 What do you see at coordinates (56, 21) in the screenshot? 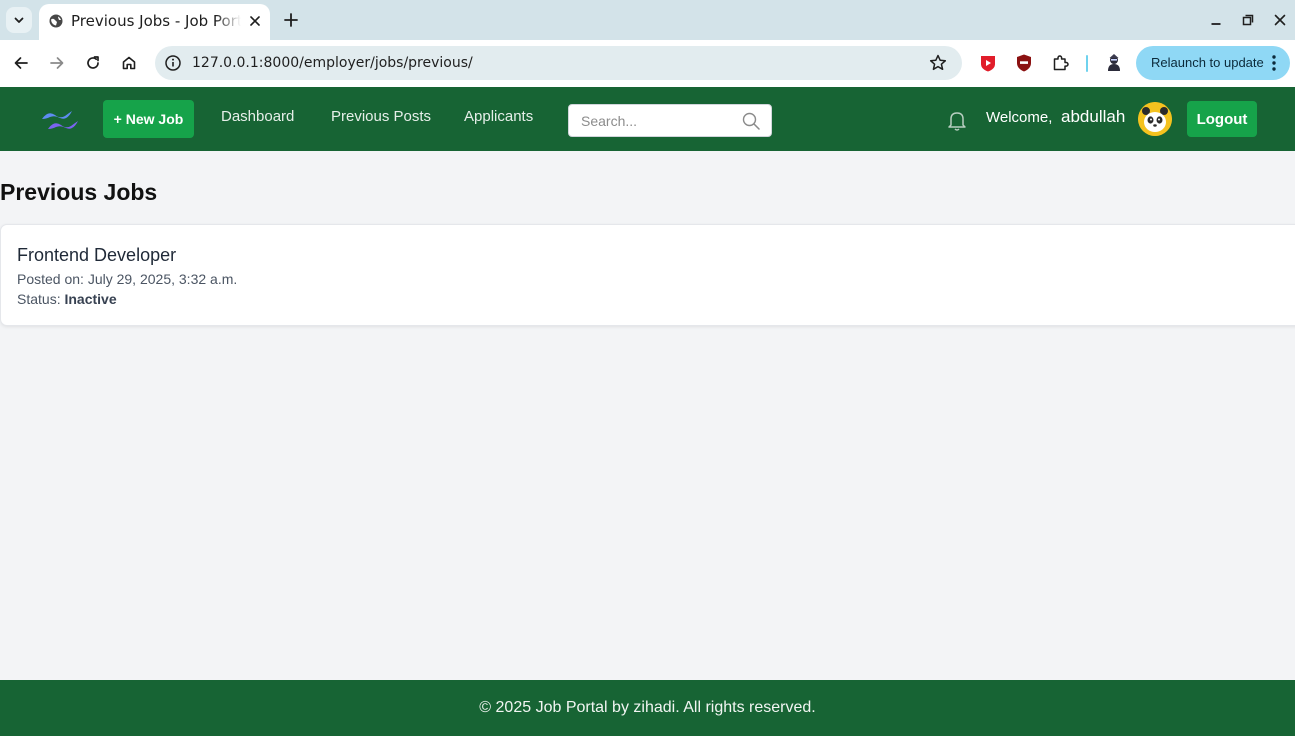
I see `globe-icon` at bounding box center [56, 21].